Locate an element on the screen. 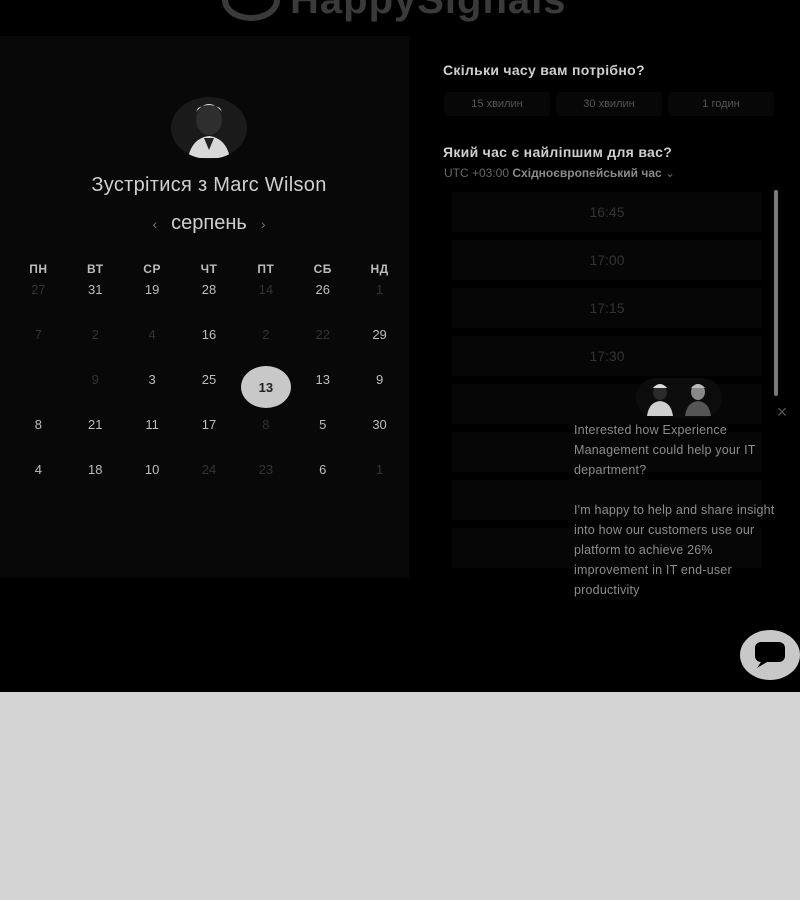 This screenshot has width=800, height=900. calendar-day-label: 14 is located at coordinates (266, 289).